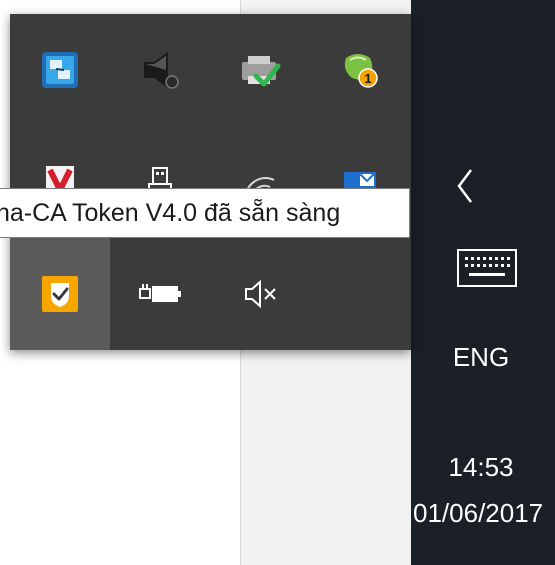 The image size is (555, 565). What do you see at coordinates (260, 70) in the screenshot?
I see `printer-check-icon` at bounding box center [260, 70].